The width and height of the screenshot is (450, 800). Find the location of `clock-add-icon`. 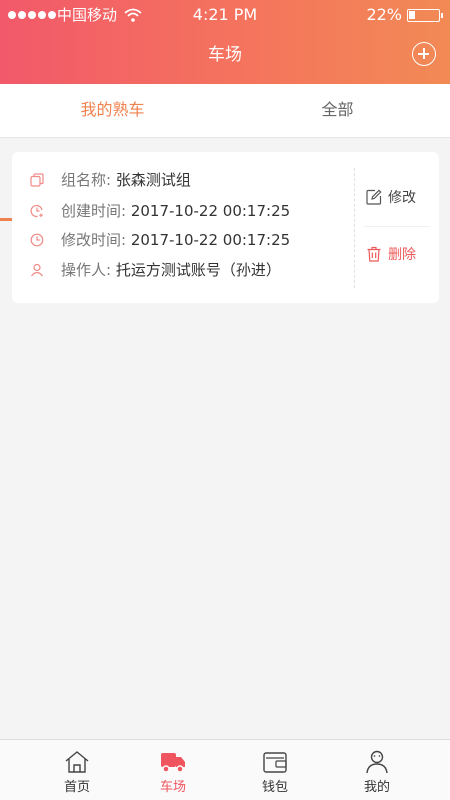

clock-add-icon is located at coordinates (36, 211).